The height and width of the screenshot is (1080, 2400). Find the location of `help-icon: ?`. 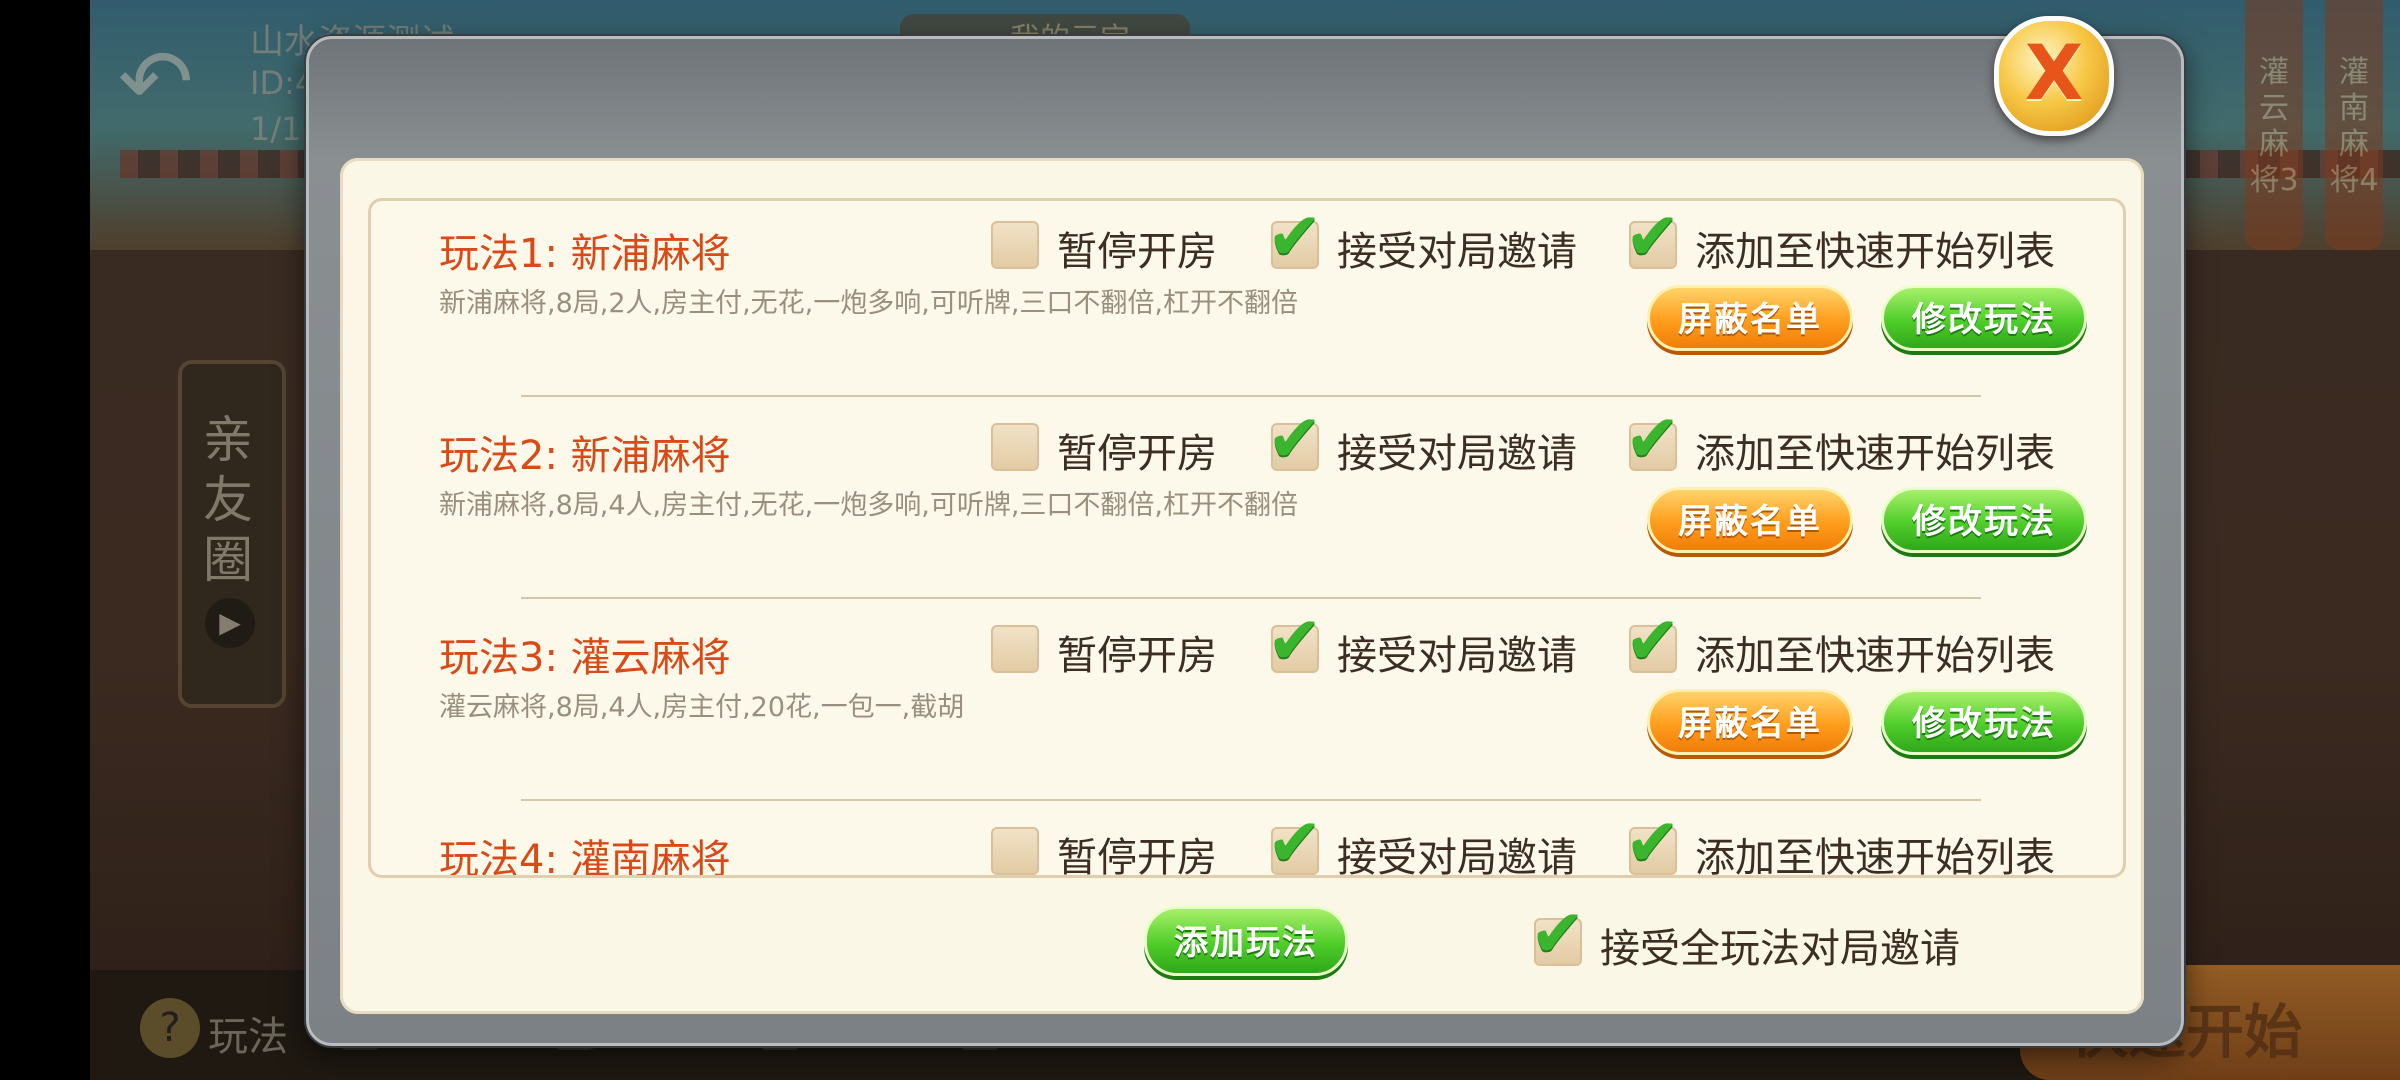

help-icon: ? is located at coordinates (170, 1028).